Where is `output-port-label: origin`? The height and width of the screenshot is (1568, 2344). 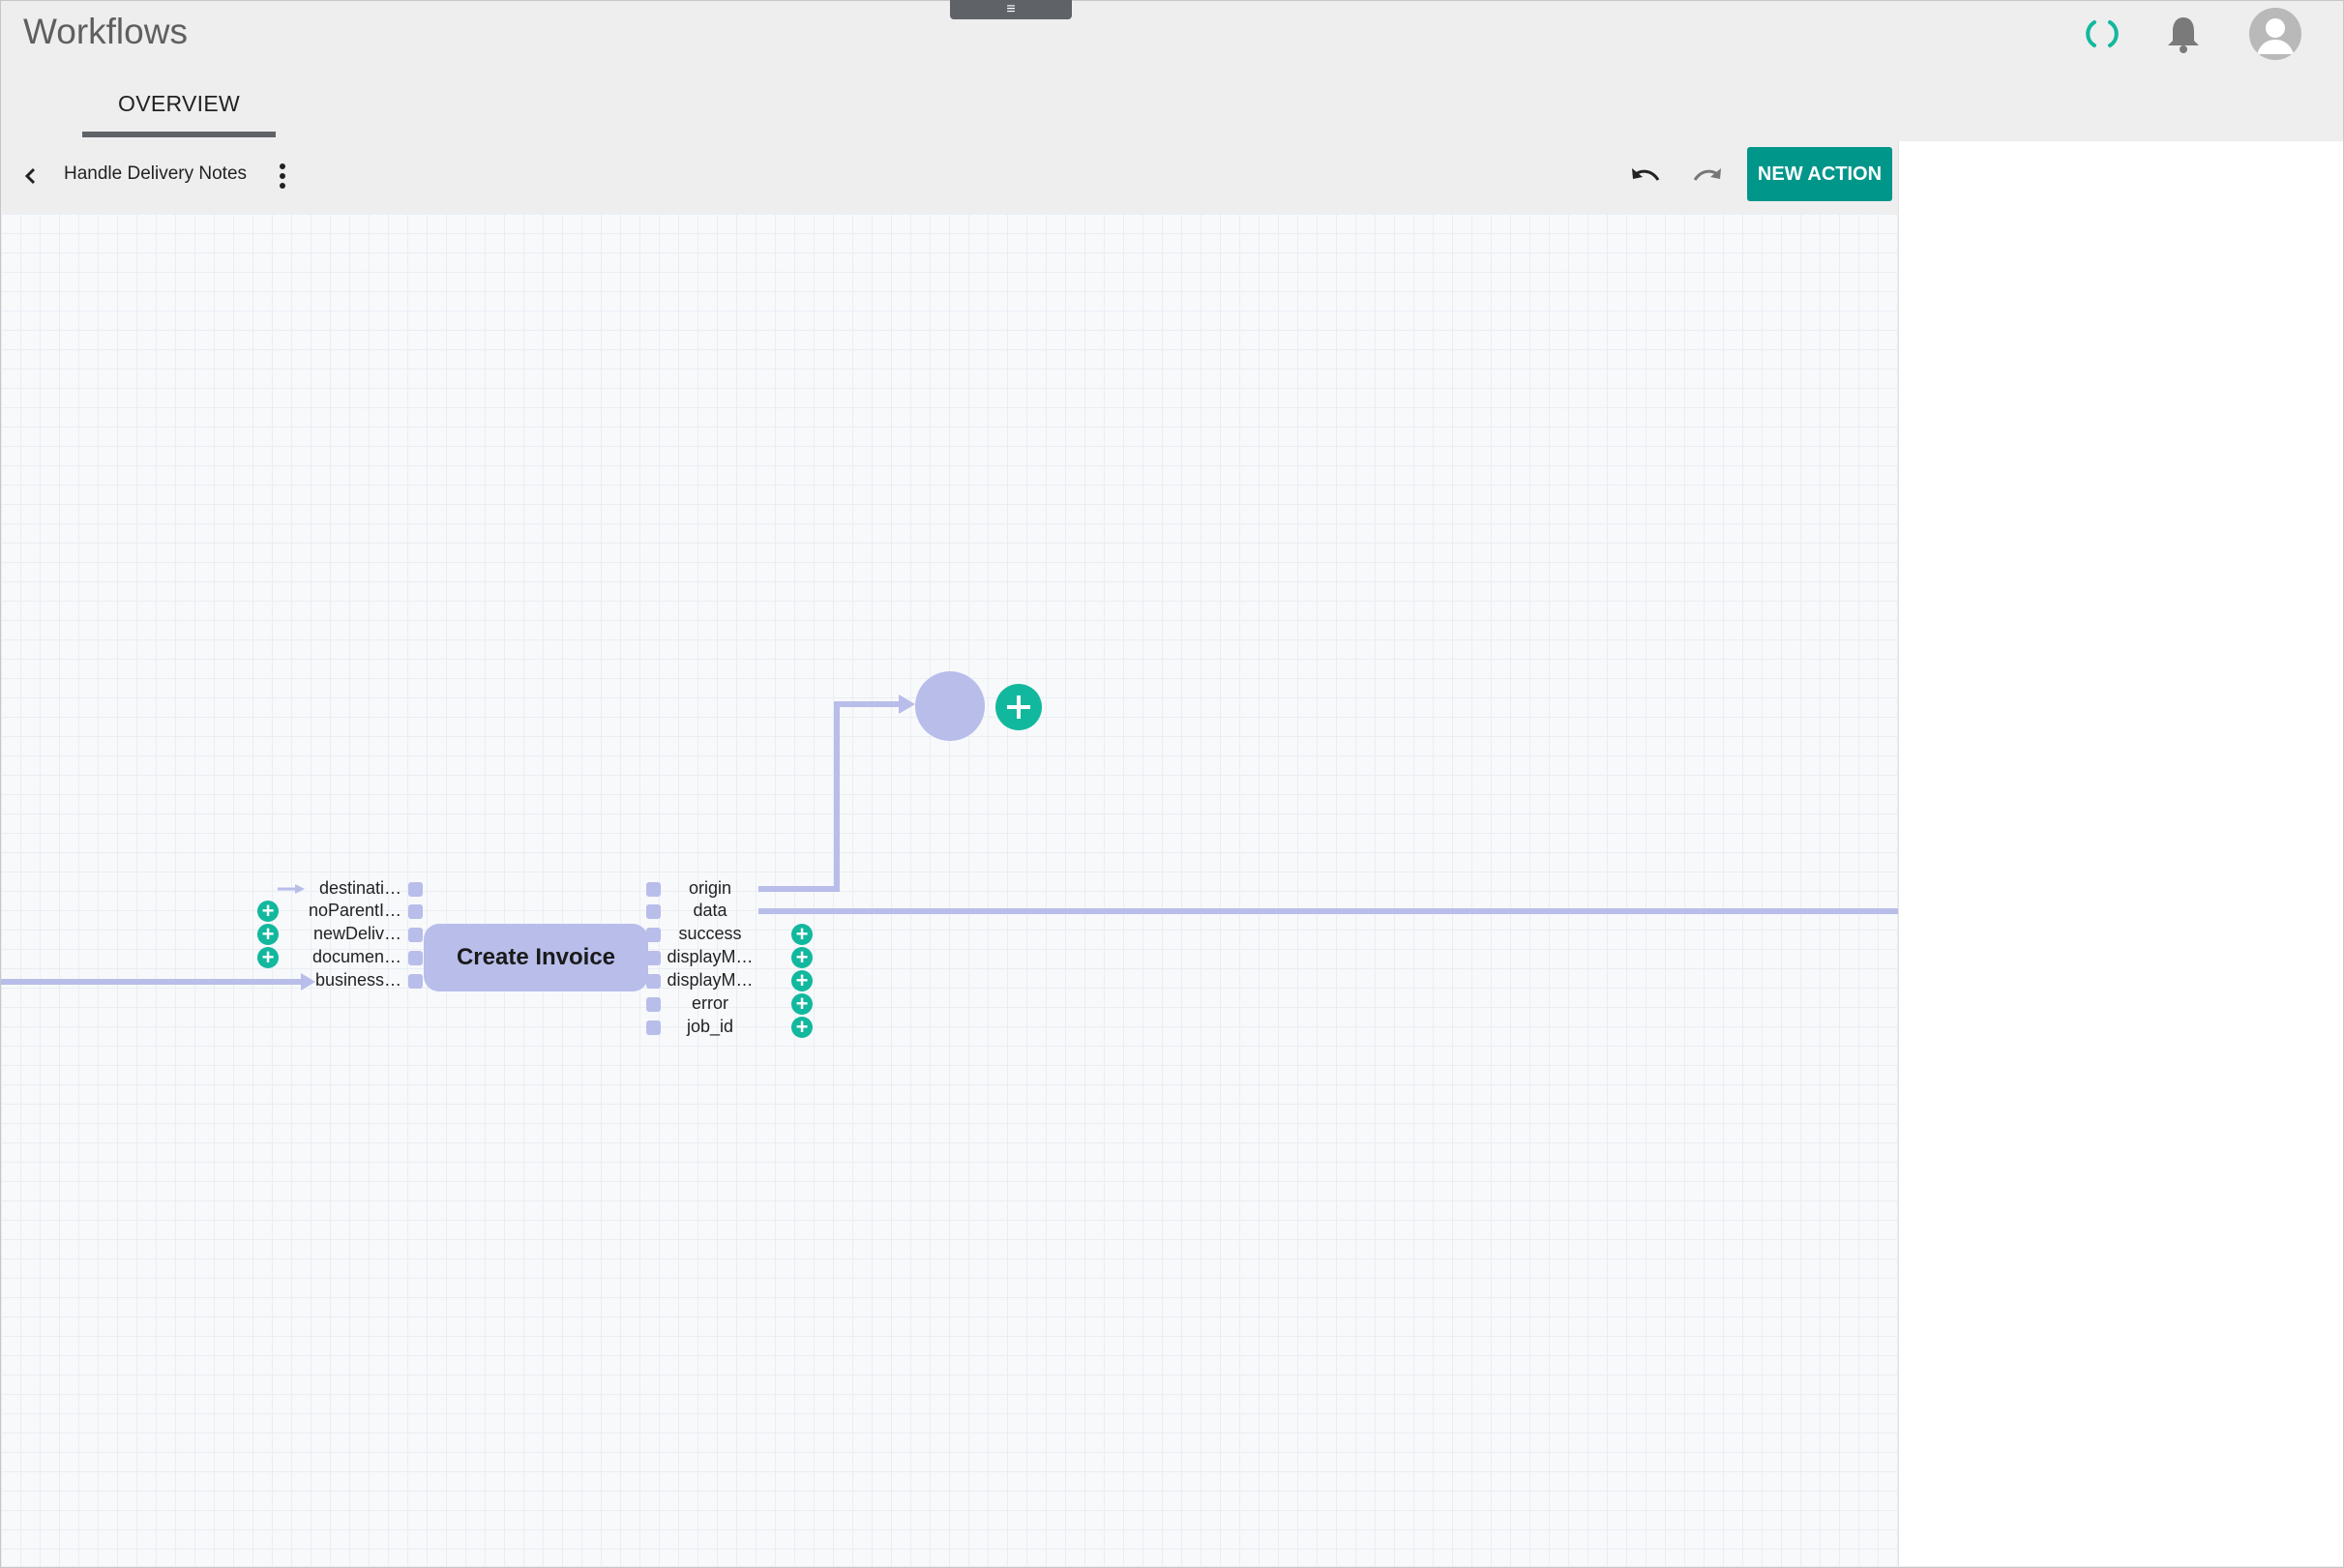
output-port-label: origin is located at coordinates (710, 888).